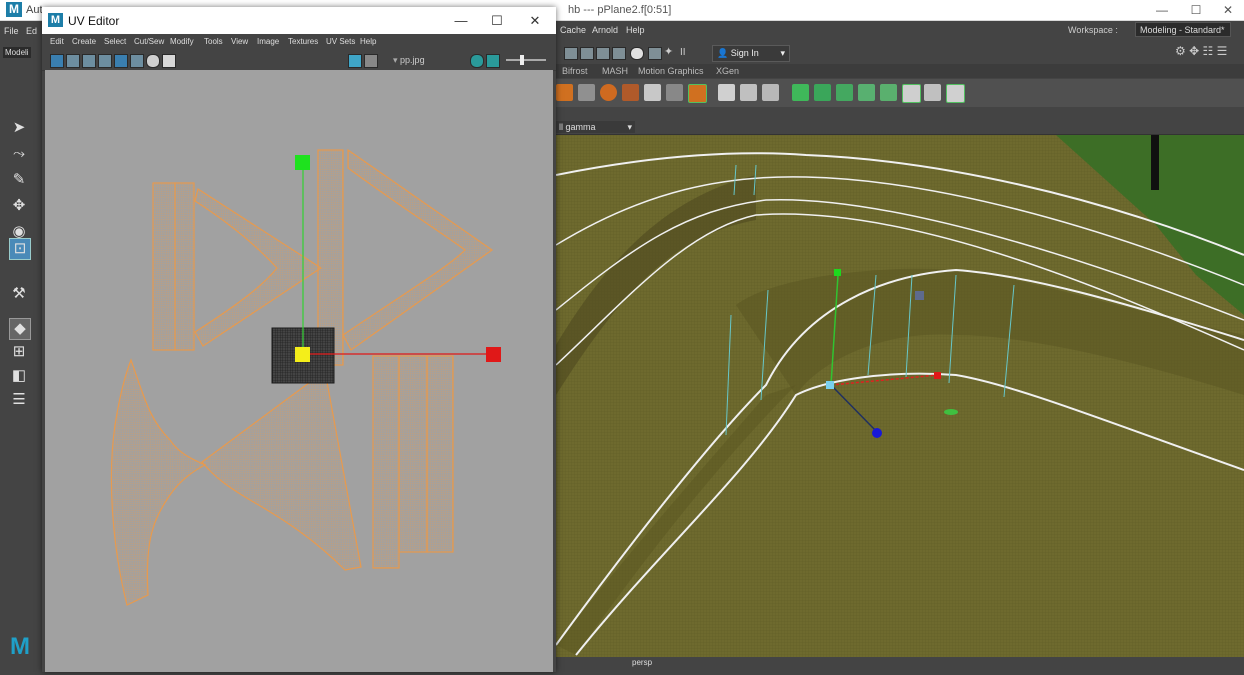 The height and width of the screenshot is (675, 1244). What do you see at coordinates (368, 41) in the screenshot?
I see `uv-menu-help: Help` at bounding box center [368, 41].